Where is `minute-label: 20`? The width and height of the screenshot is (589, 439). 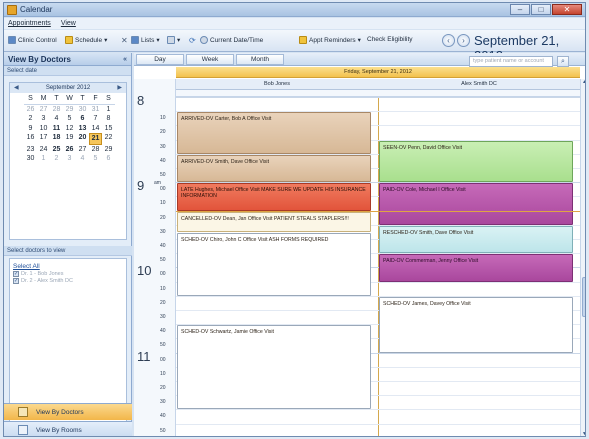
minute-label: 20 is located at coordinates (163, 388).